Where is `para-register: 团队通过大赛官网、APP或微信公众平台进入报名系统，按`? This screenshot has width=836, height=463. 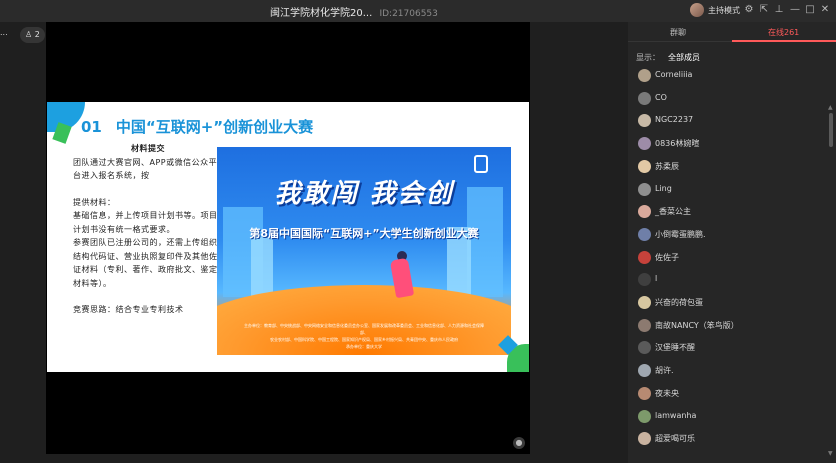 para-register: 团队通过大赛官网、APP或微信公众平台进入报名系统，按 is located at coordinates (145, 169).